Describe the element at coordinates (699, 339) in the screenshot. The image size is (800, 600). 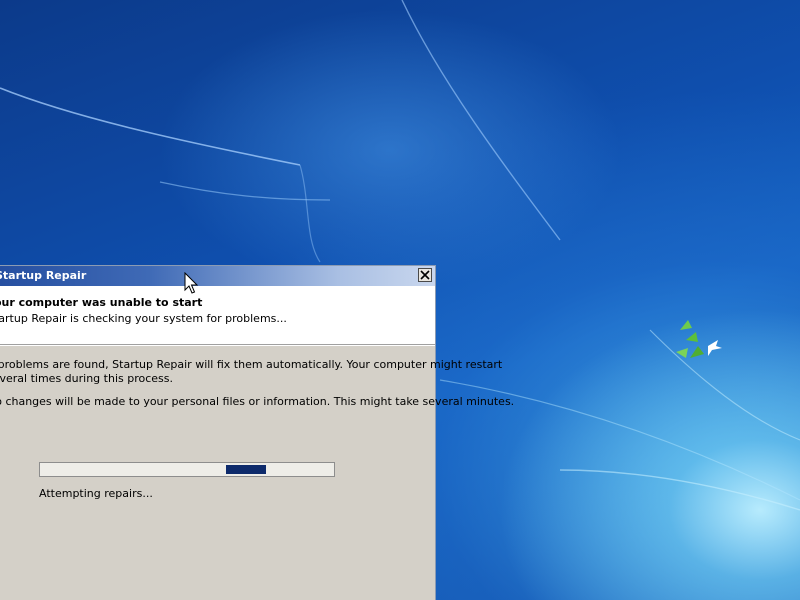
I see `windows-7-wallpaper-bird-icon` at that location.